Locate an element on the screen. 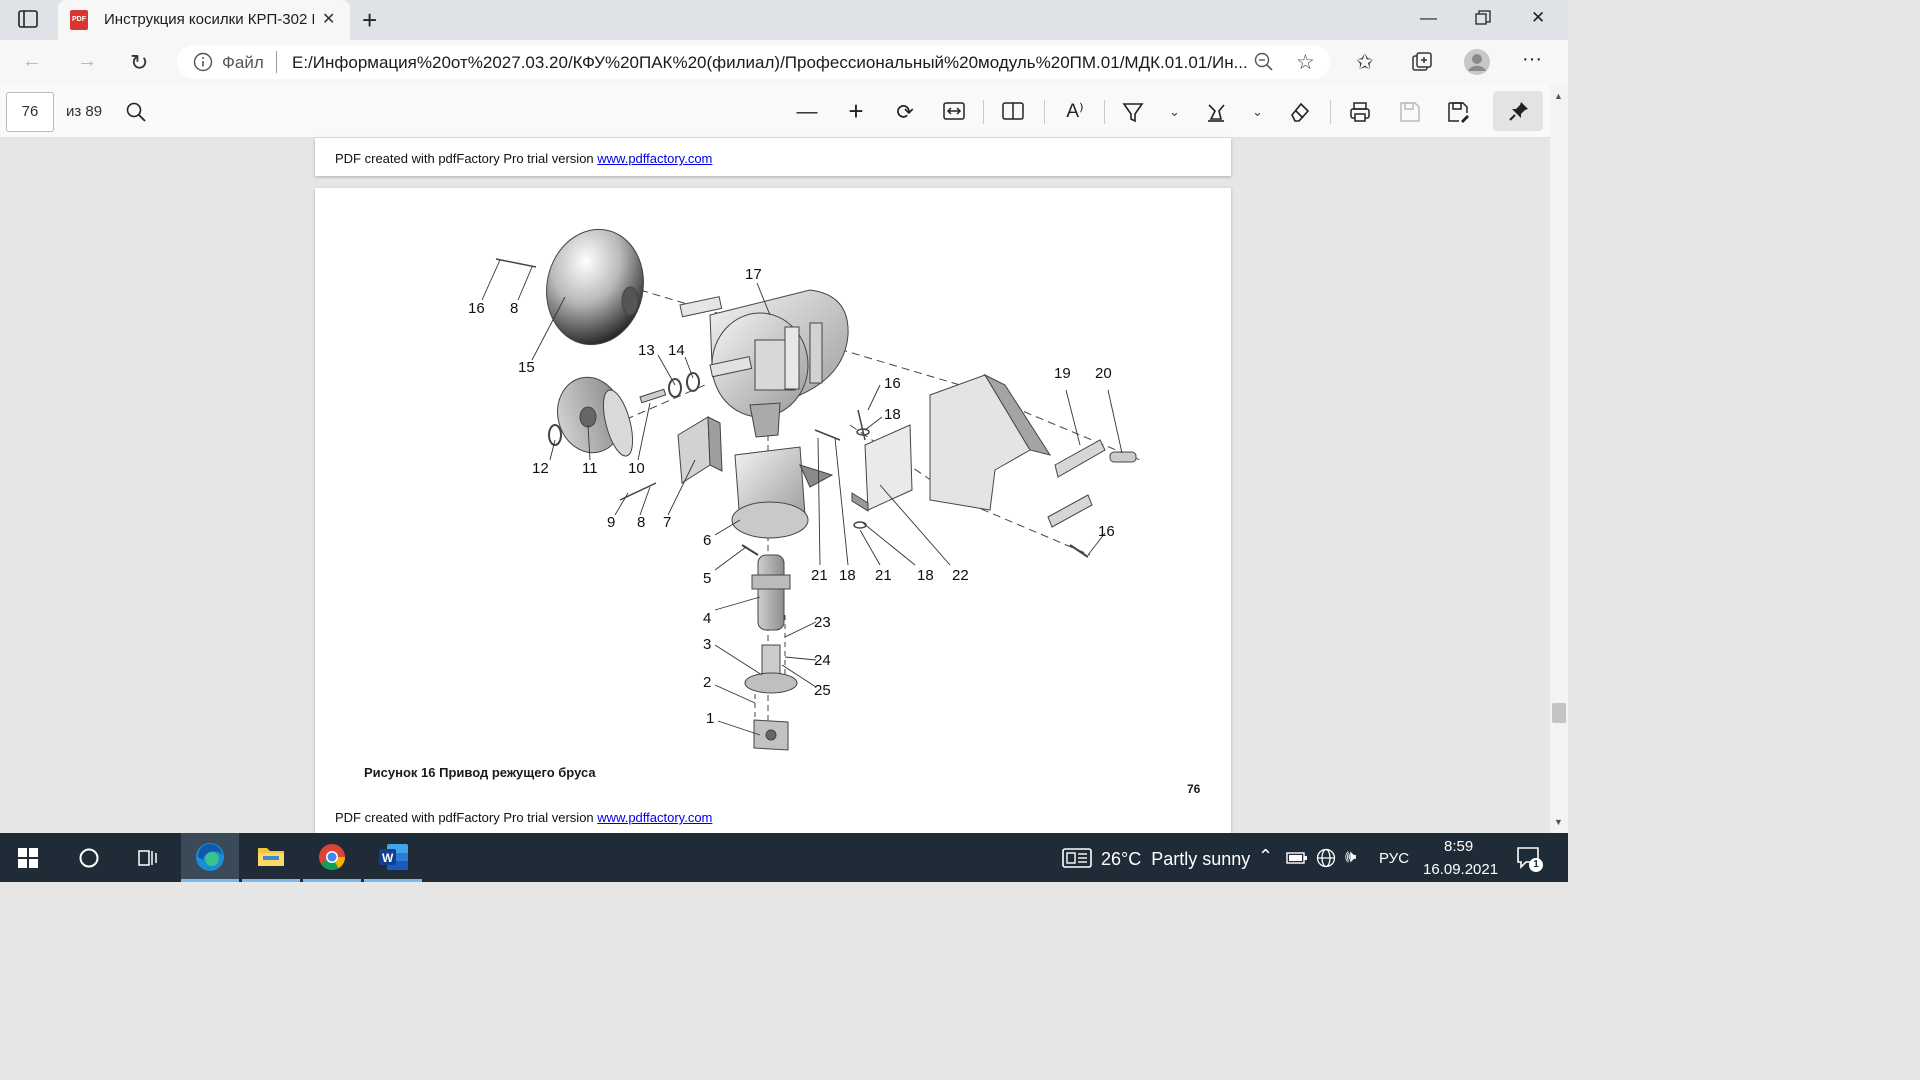 Image resolution: width=1920 pixels, height=1080 pixels. chrome-icon is located at coordinates (332, 859).